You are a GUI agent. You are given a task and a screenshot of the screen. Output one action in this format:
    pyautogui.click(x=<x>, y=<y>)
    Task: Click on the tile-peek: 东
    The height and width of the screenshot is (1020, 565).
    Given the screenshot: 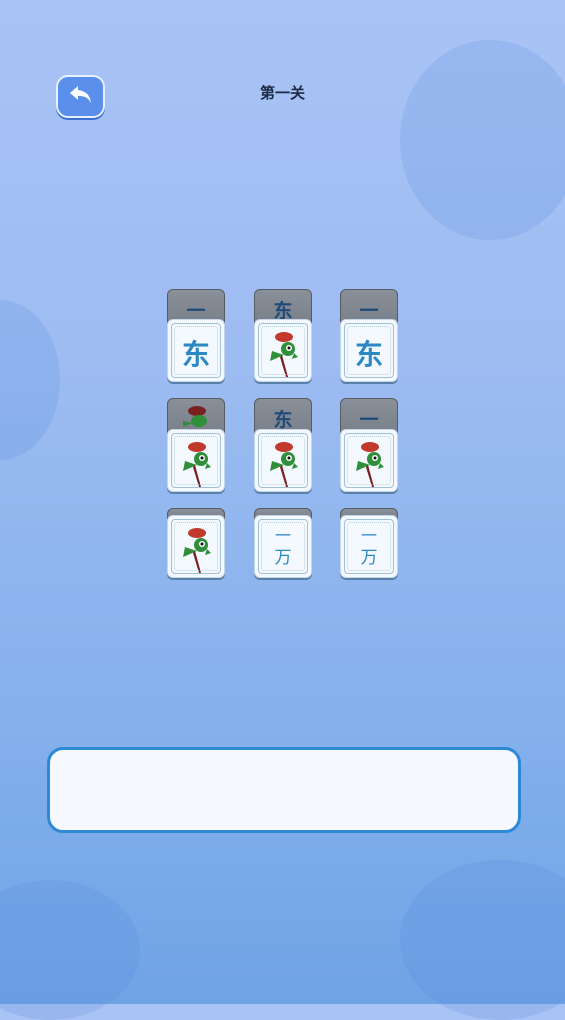 What is the action you would take?
    pyautogui.click(x=283, y=420)
    